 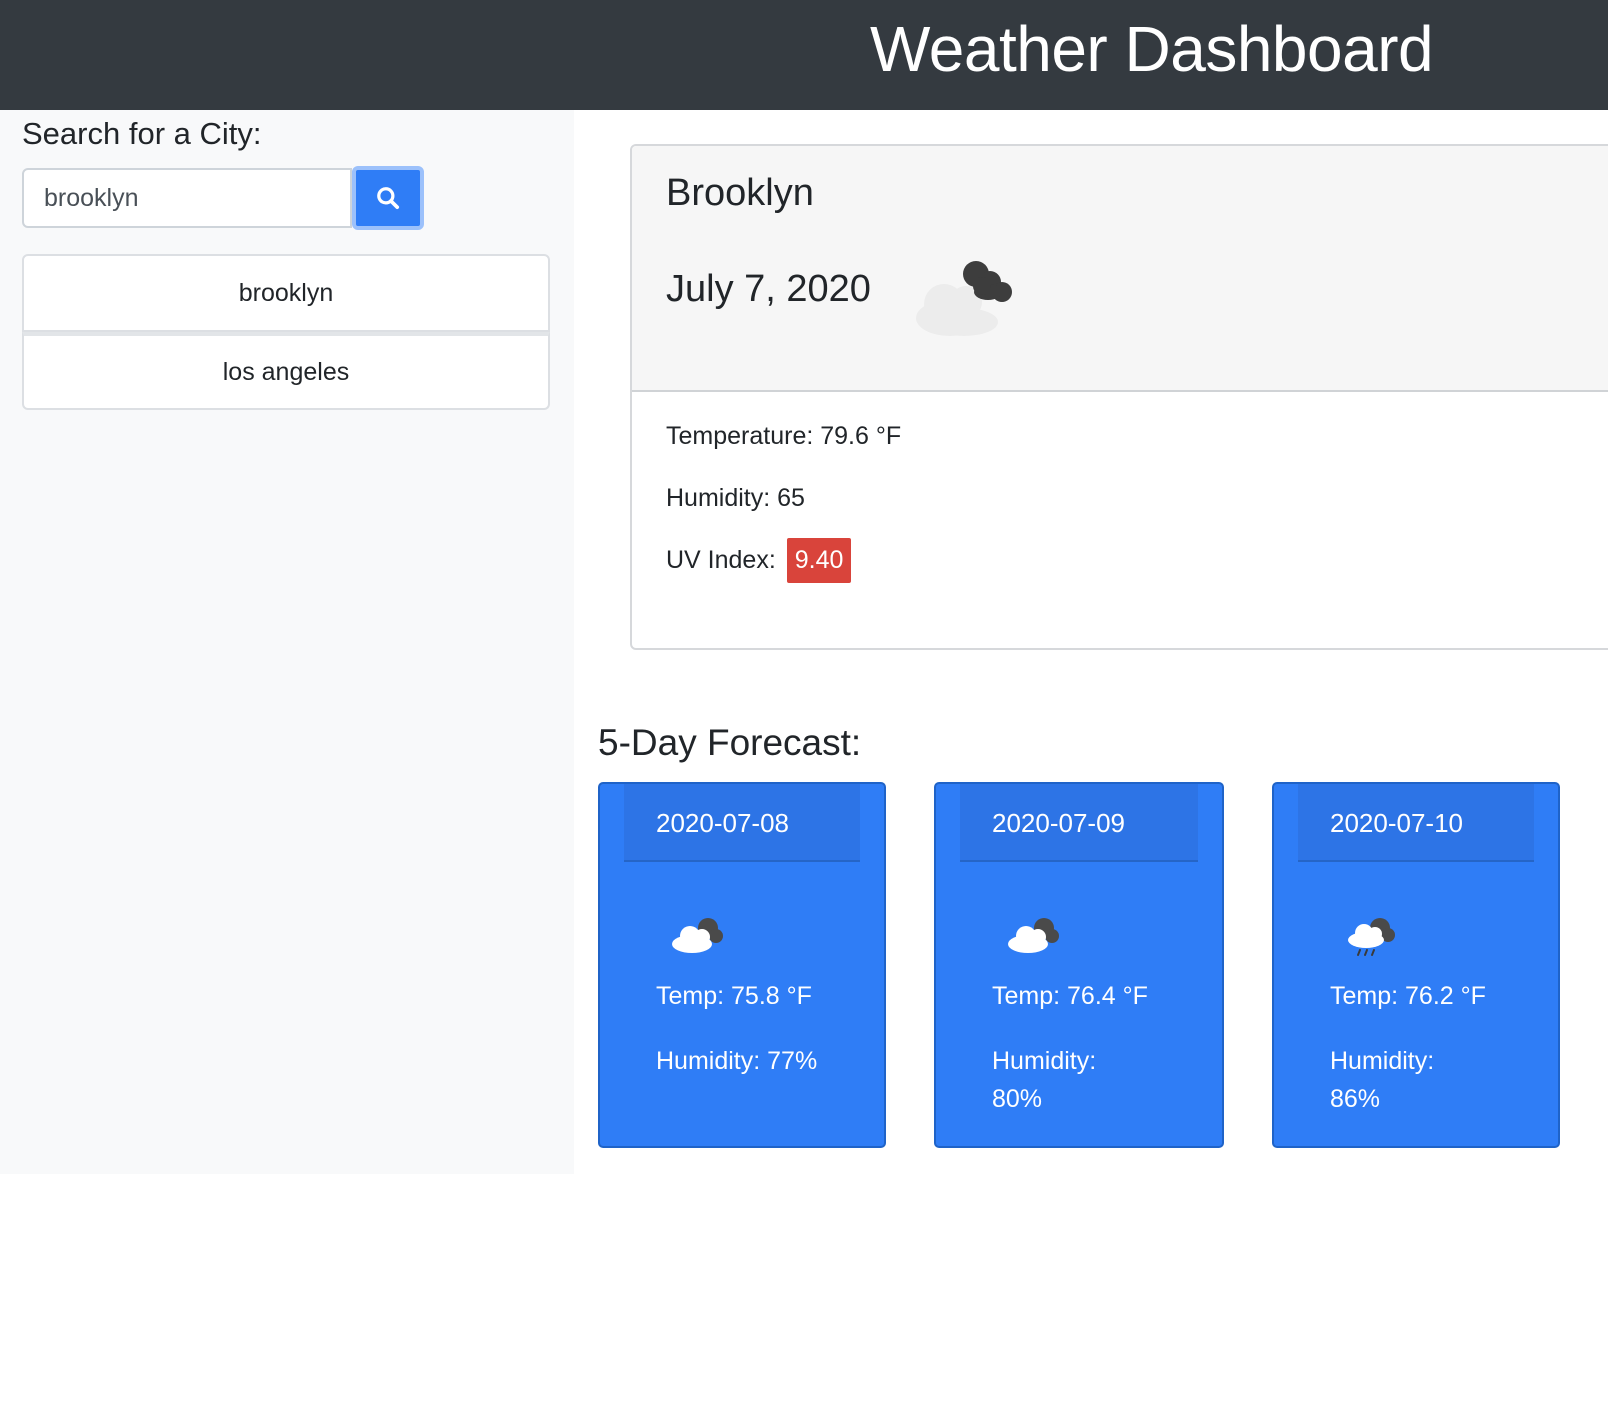 I want to click on forecast-humidity: Humidity: 77%, so click(x=736, y=1061).